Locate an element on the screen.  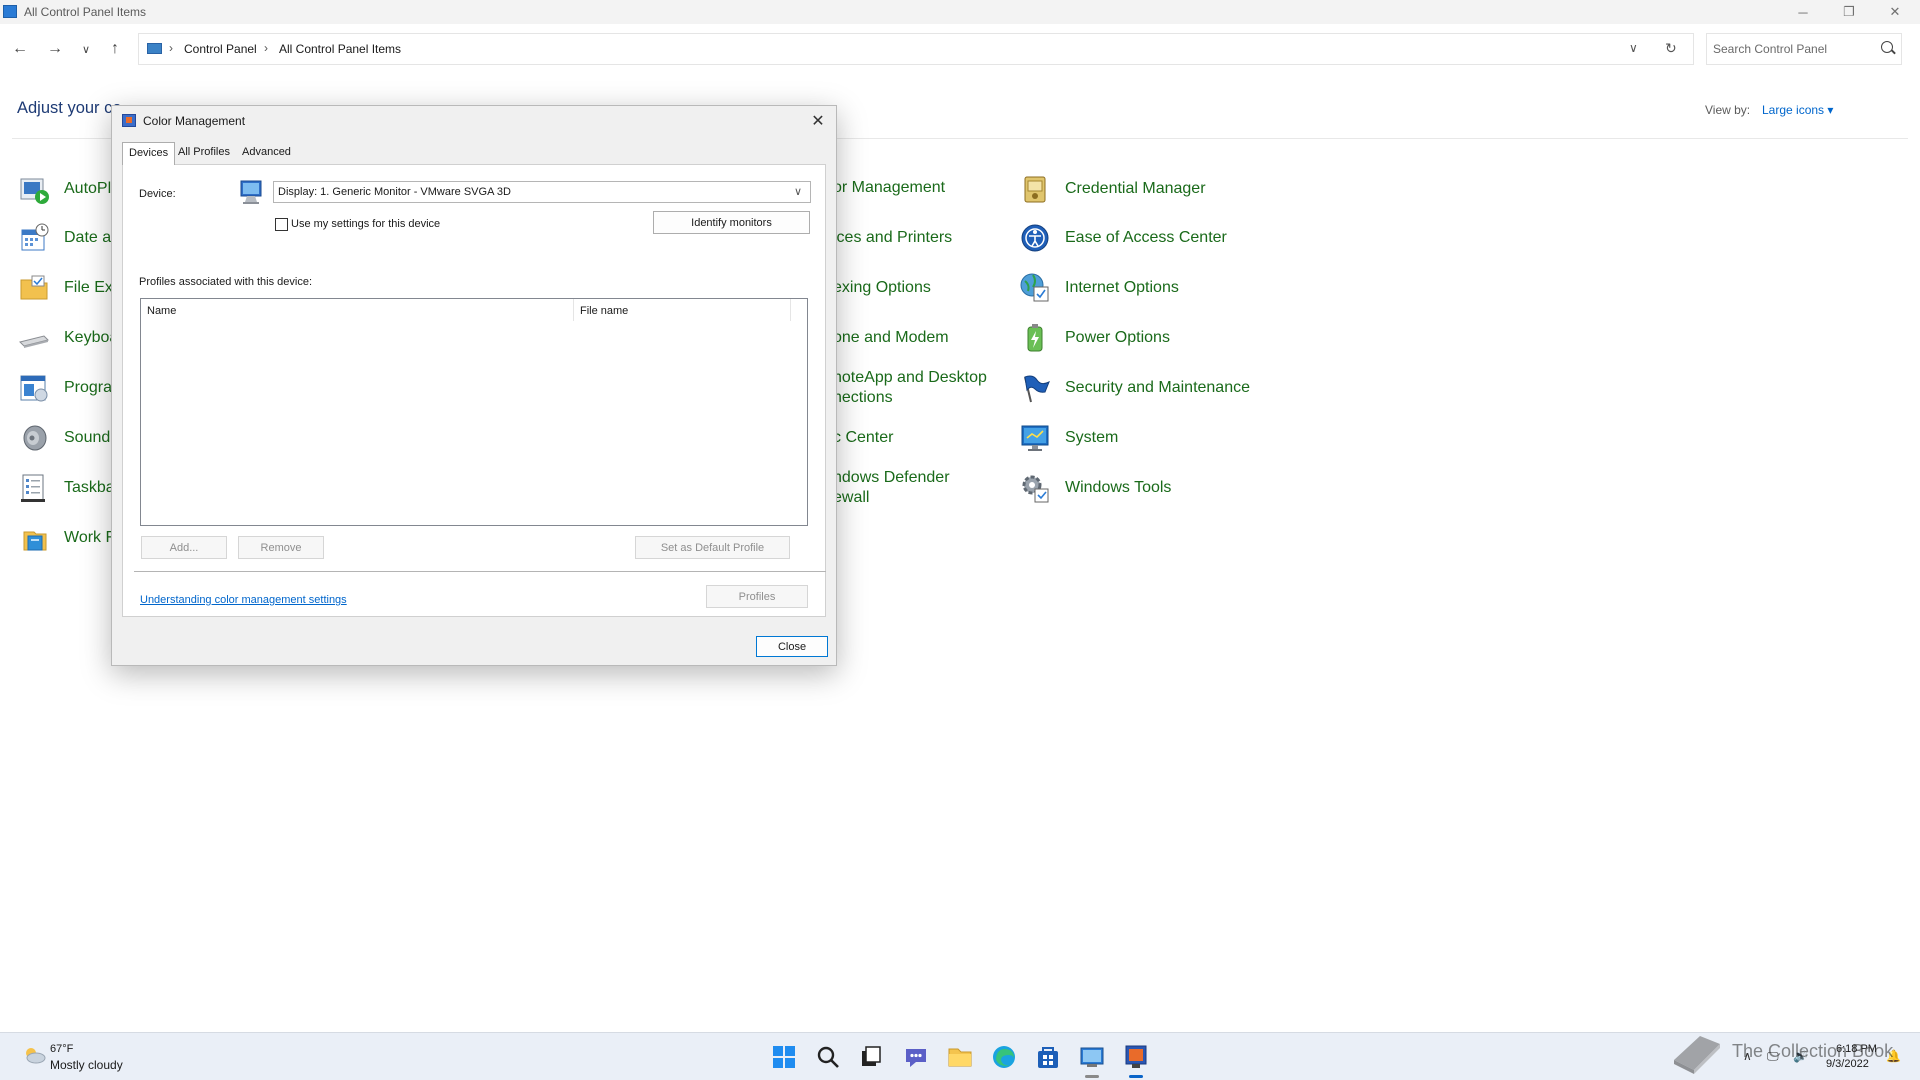
cp-item-work-folders: Work F is located at coordinates (66, 538).